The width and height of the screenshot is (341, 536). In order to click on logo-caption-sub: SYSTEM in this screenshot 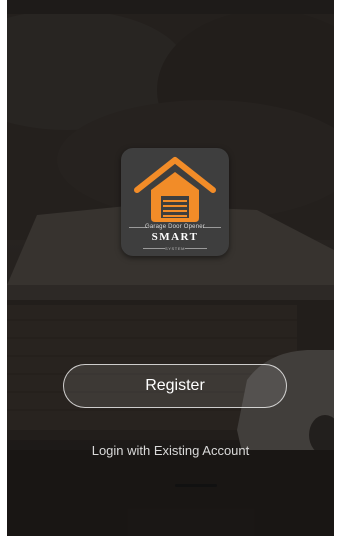, I will do `click(175, 248)`.